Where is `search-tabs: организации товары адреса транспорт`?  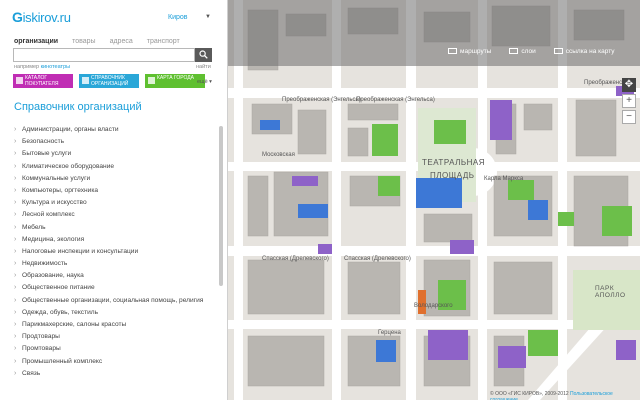
search-tabs: организации товары адреса транспорт is located at coordinates (97, 41).